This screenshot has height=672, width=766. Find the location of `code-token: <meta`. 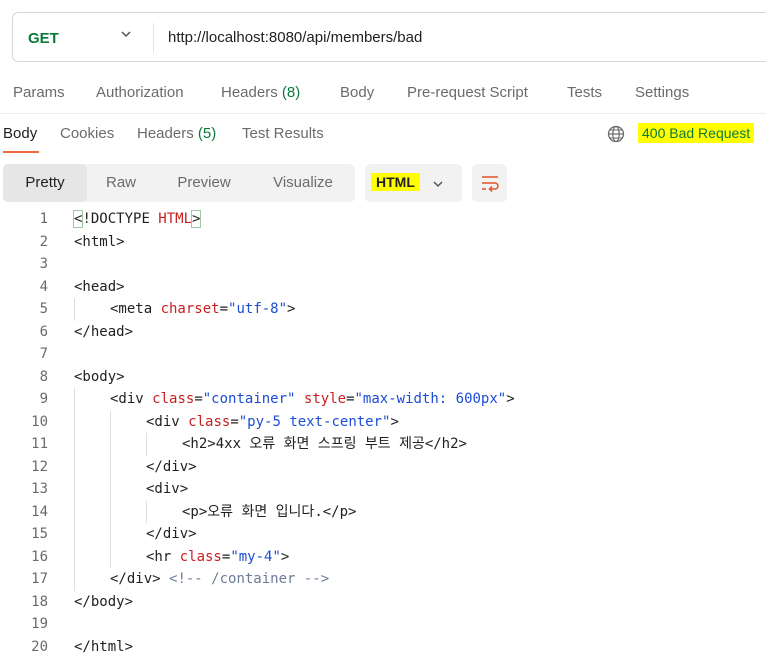

code-token: <meta is located at coordinates (135, 309).